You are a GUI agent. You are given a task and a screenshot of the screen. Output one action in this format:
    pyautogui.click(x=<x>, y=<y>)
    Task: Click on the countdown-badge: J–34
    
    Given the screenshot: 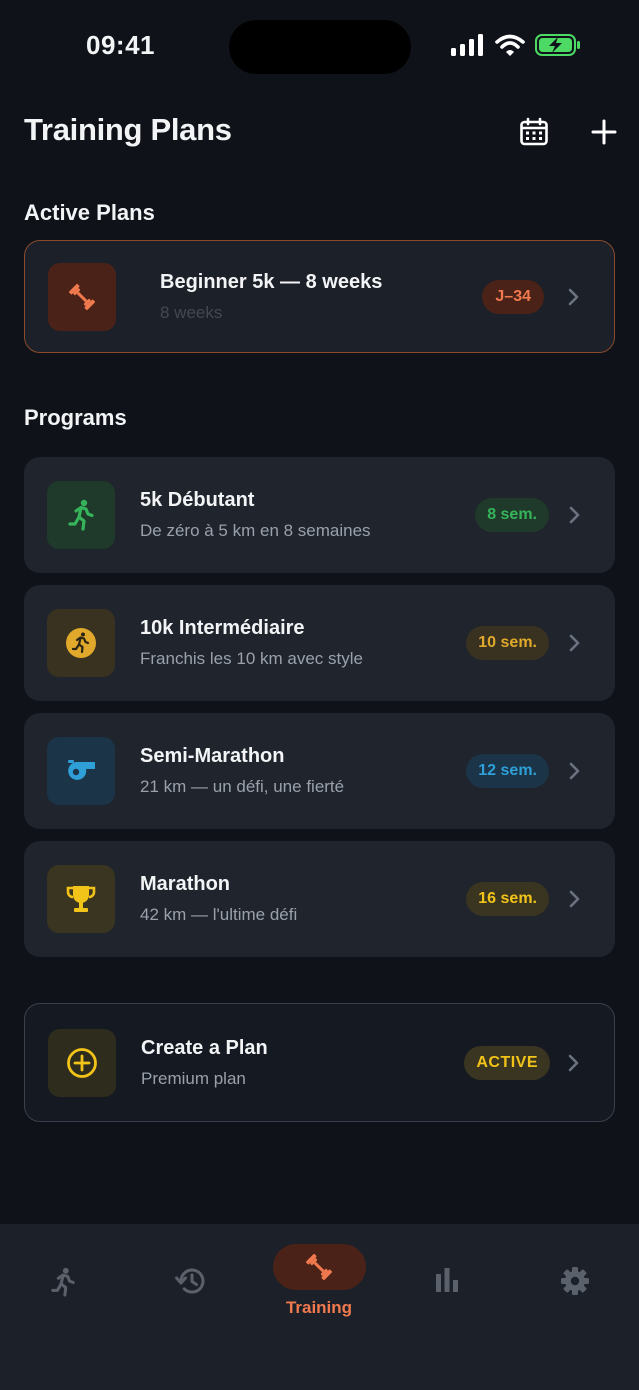 What is the action you would take?
    pyautogui.click(x=513, y=296)
    